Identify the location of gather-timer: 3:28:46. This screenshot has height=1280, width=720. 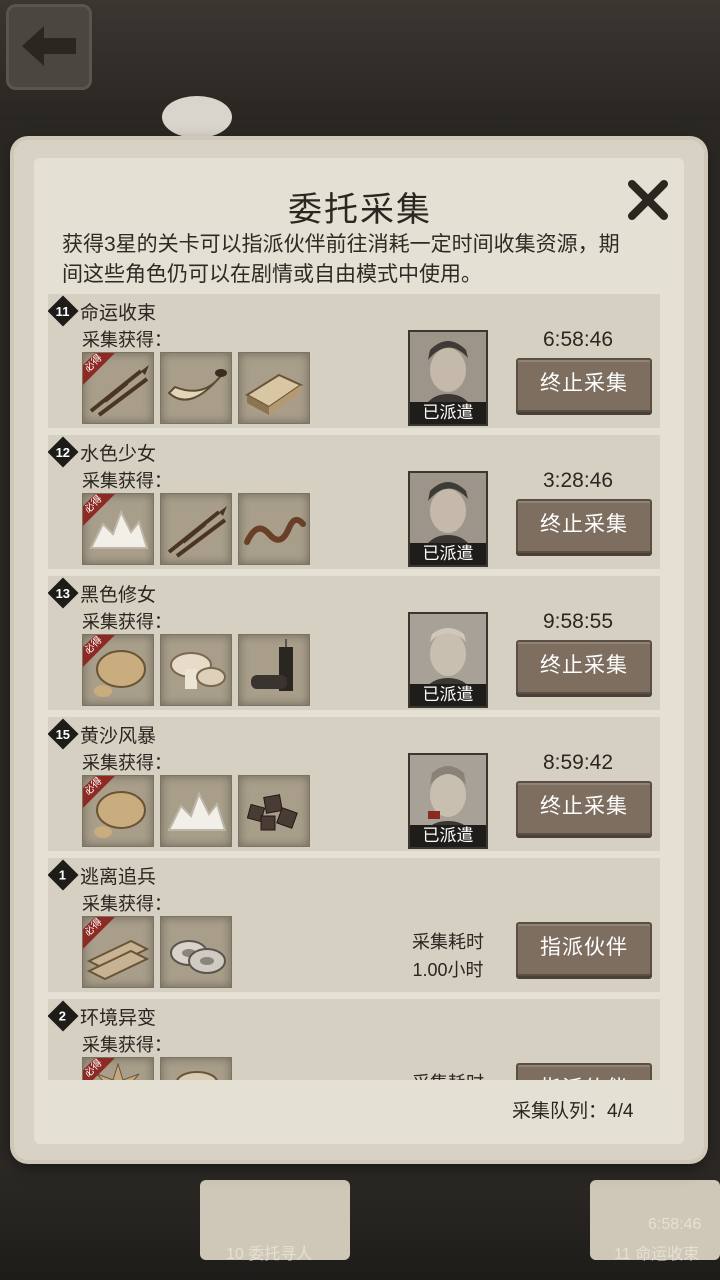
(578, 480).